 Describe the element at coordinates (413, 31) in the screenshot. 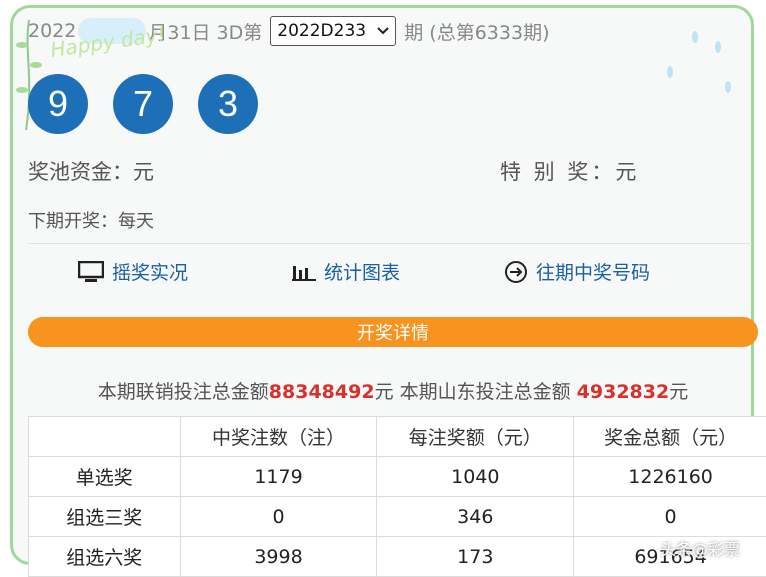

I see `period-suffix: 期` at that location.